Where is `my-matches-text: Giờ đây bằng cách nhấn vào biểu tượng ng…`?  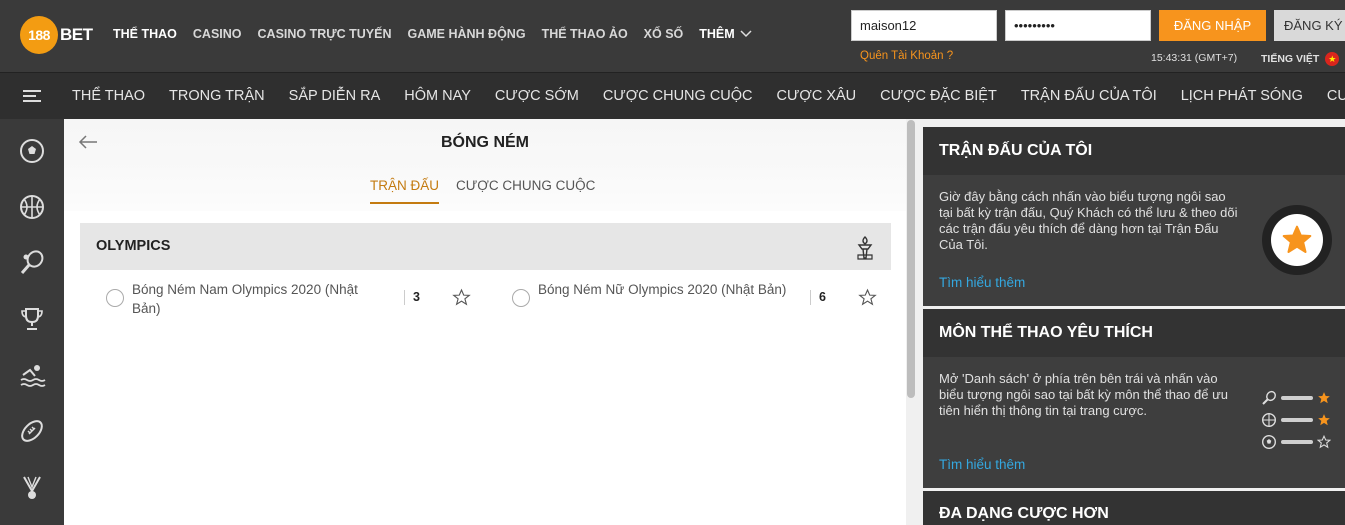
my-matches-text: Giờ đây bằng cách nhấn vào biểu tượng ng… is located at coordinates (1088, 220).